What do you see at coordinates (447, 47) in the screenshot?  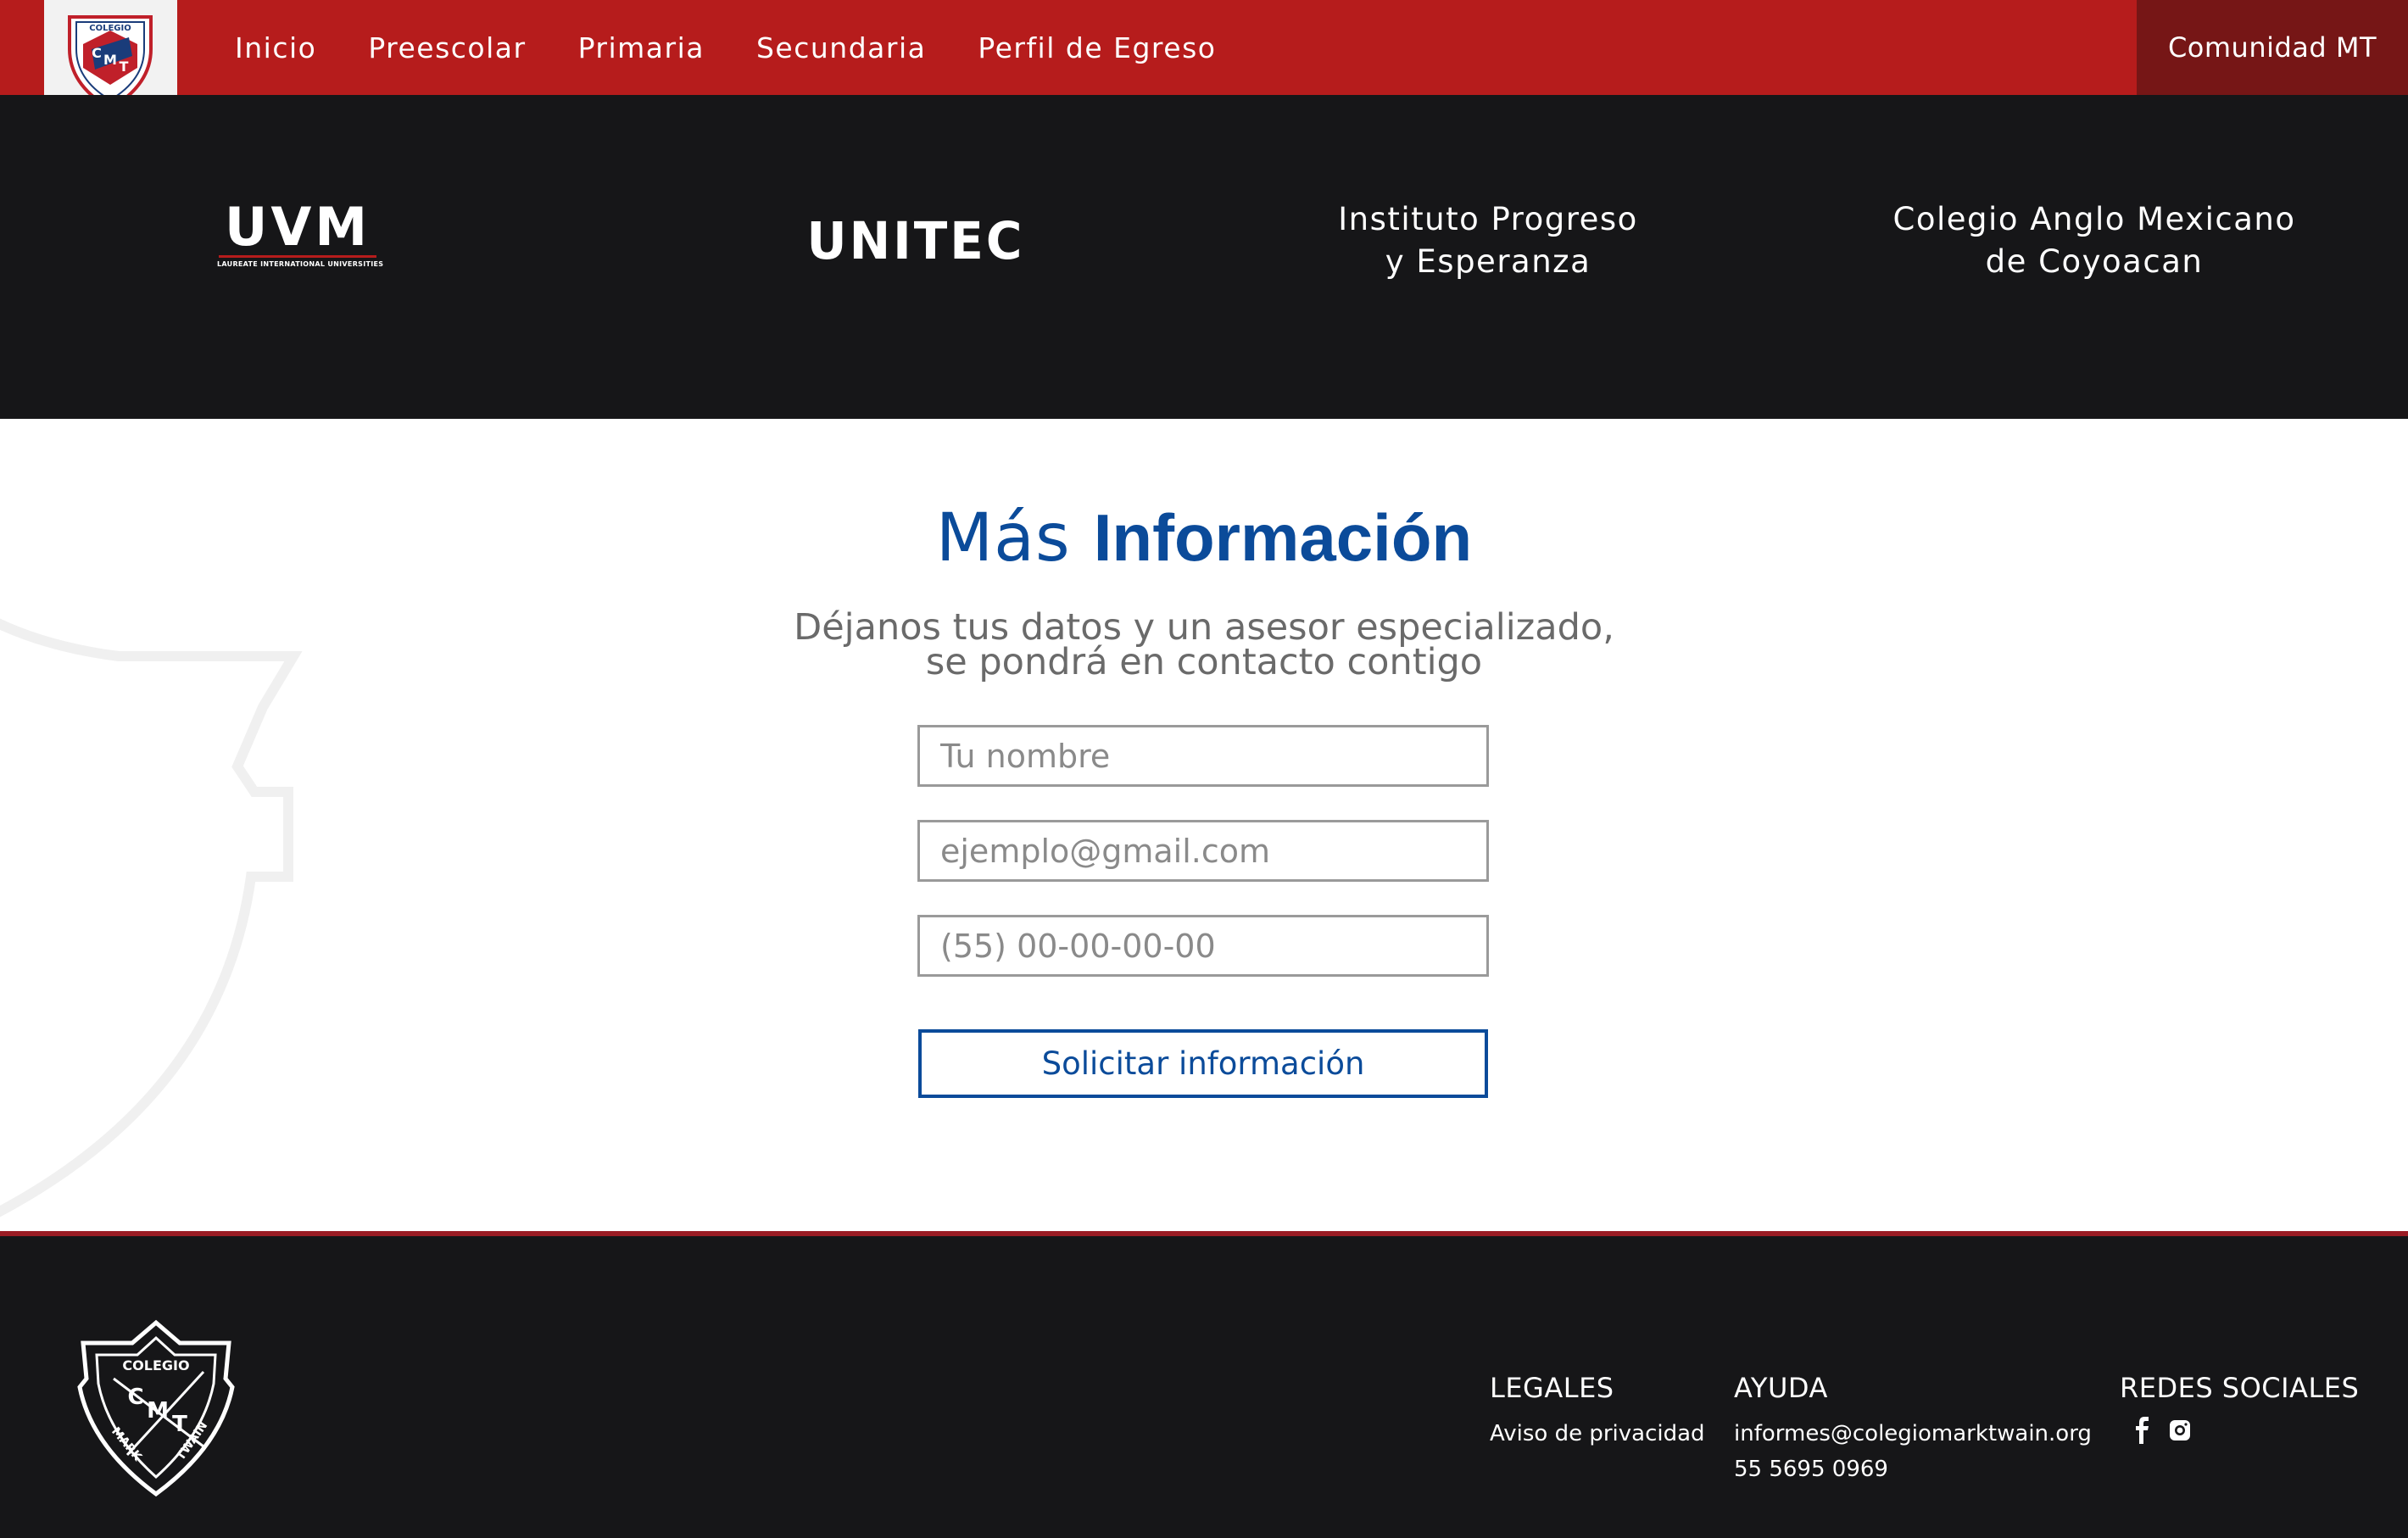 I see `nav-item-preescolar: Preescolar` at bounding box center [447, 47].